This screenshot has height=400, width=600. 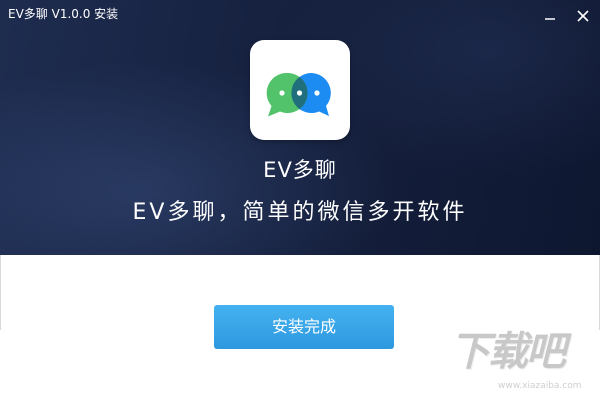 I want to click on watermark-url: www.xiazaiba.com, so click(x=540, y=386).